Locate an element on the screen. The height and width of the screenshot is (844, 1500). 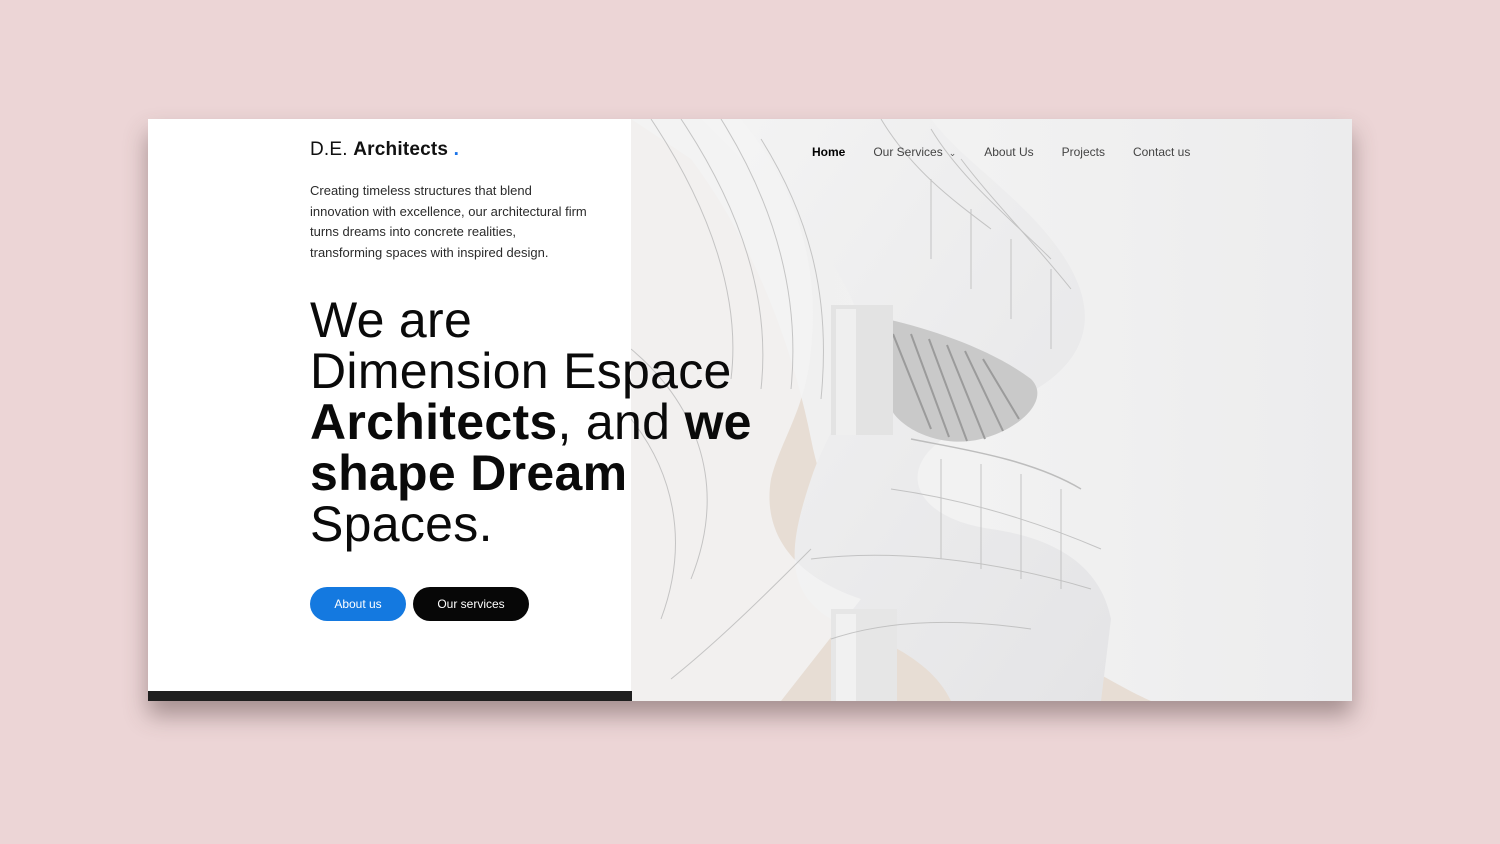
headline-line-5: Spaces. is located at coordinates (401, 524).